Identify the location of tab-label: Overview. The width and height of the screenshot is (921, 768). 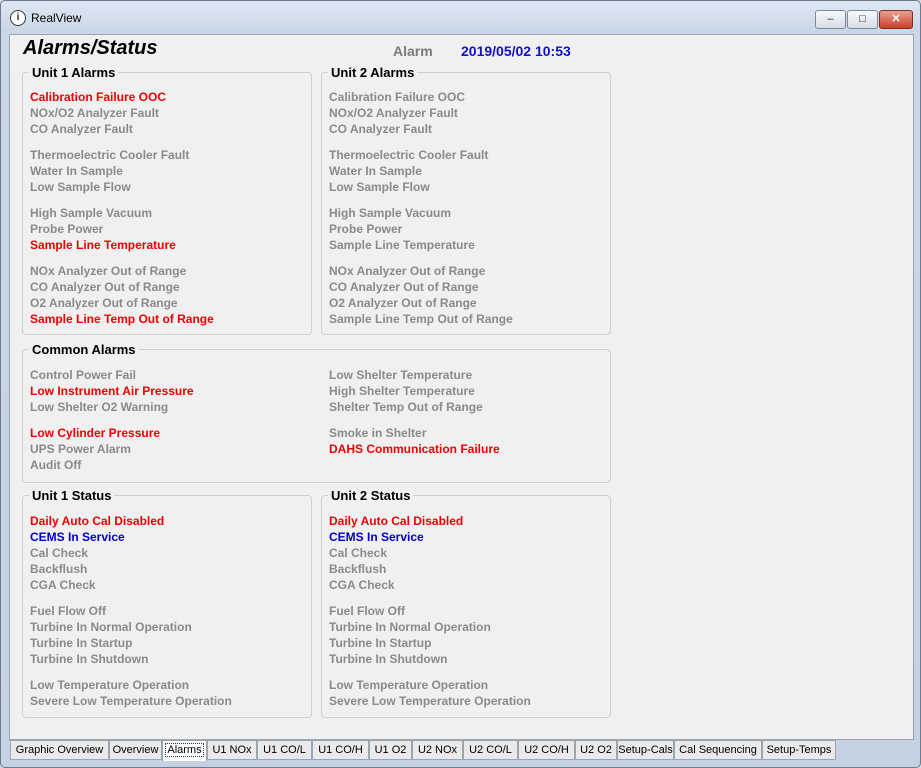
(135, 750).